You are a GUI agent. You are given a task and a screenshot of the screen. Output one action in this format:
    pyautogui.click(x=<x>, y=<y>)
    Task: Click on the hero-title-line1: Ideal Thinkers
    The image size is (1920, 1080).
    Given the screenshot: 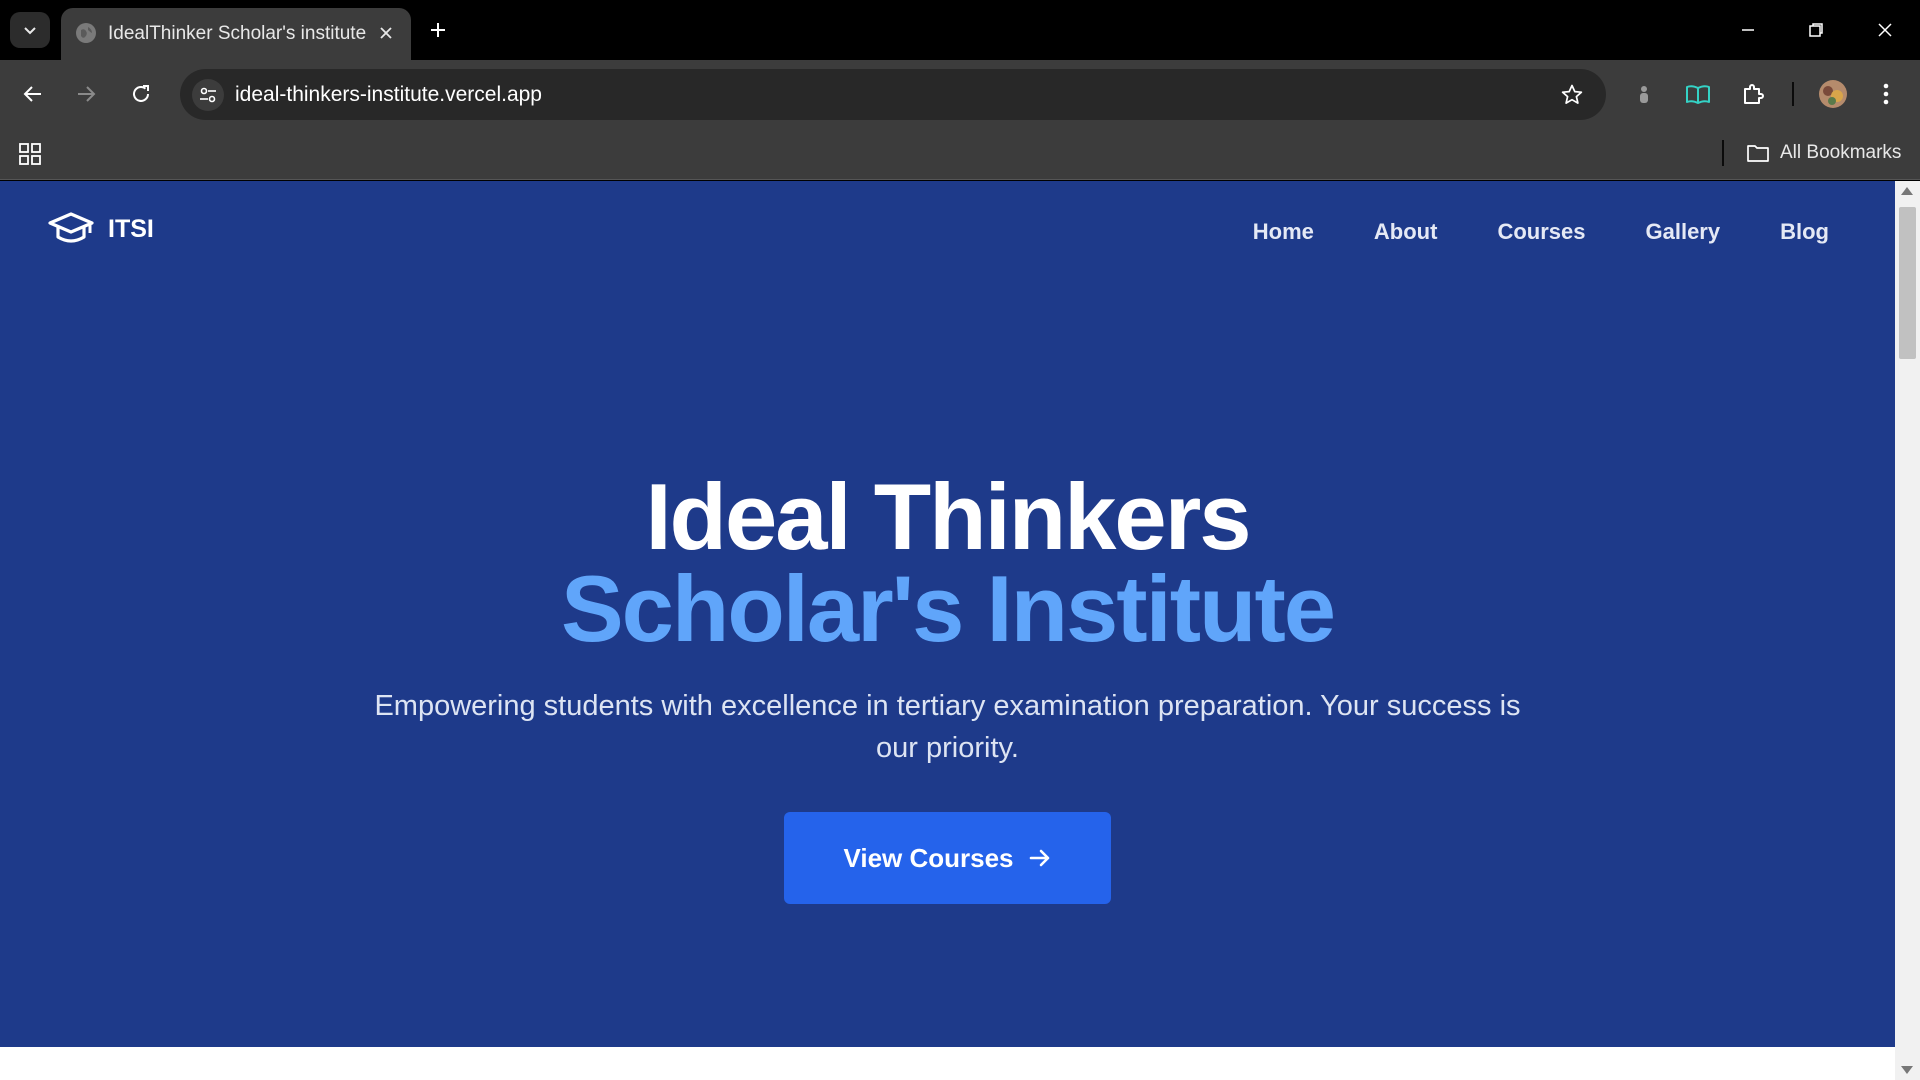 What is the action you would take?
    pyautogui.click(x=948, y=516)
    